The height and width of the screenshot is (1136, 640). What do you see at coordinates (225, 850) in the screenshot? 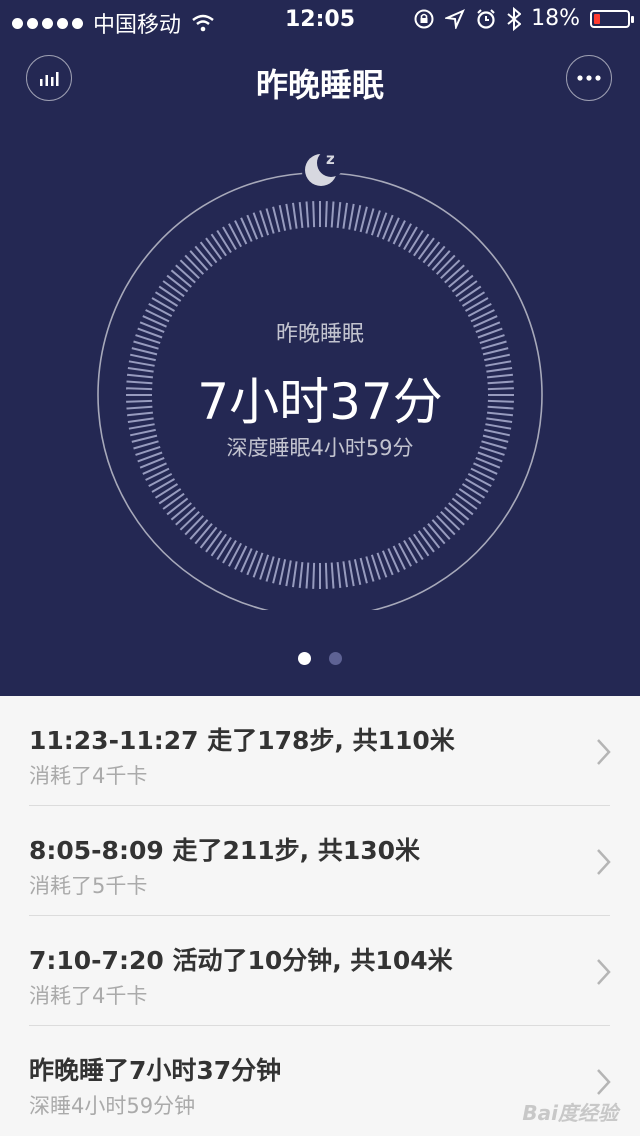
I see `activity-title: 8:05-8:09 走了211步, 共130米` at bounding box center [225, 850].